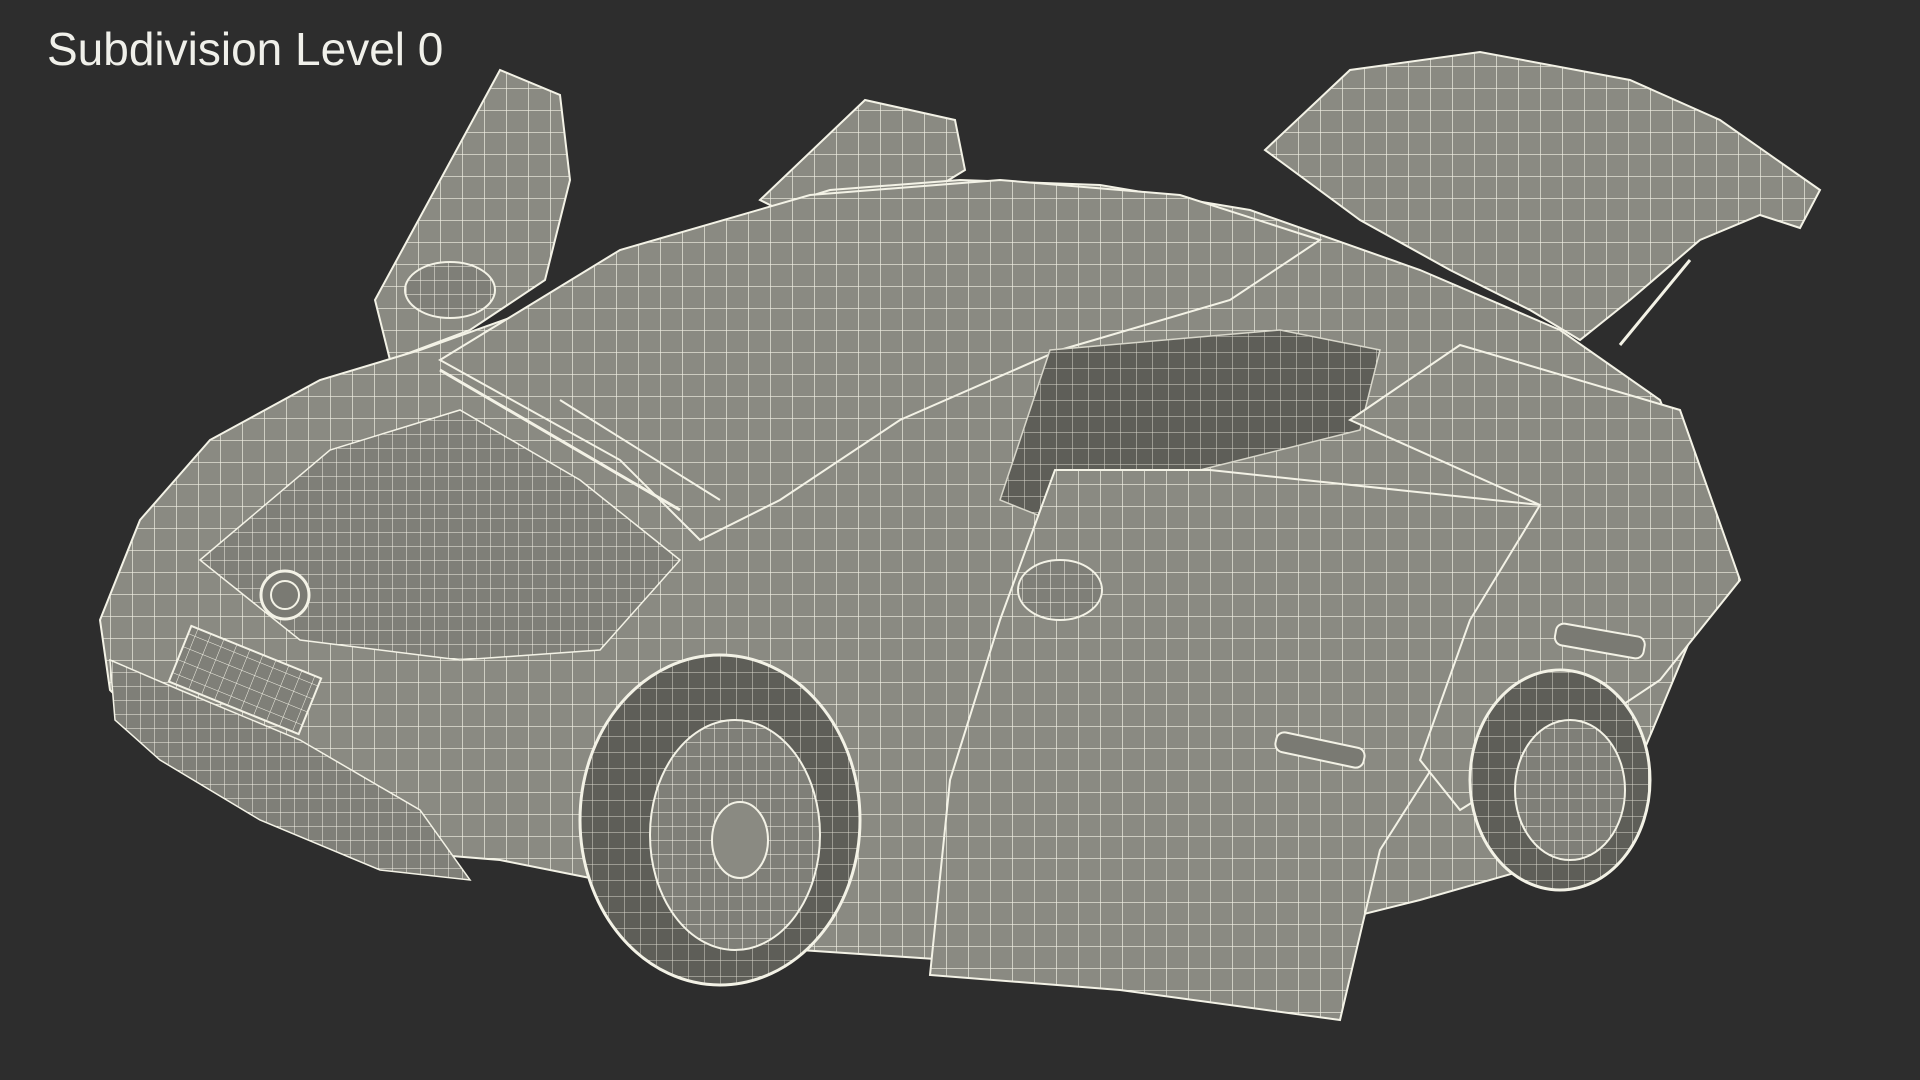  What do you see at coordinates (450, 290) in the screenshot?
I see `left-mirror` at bounding box center [450, 290].